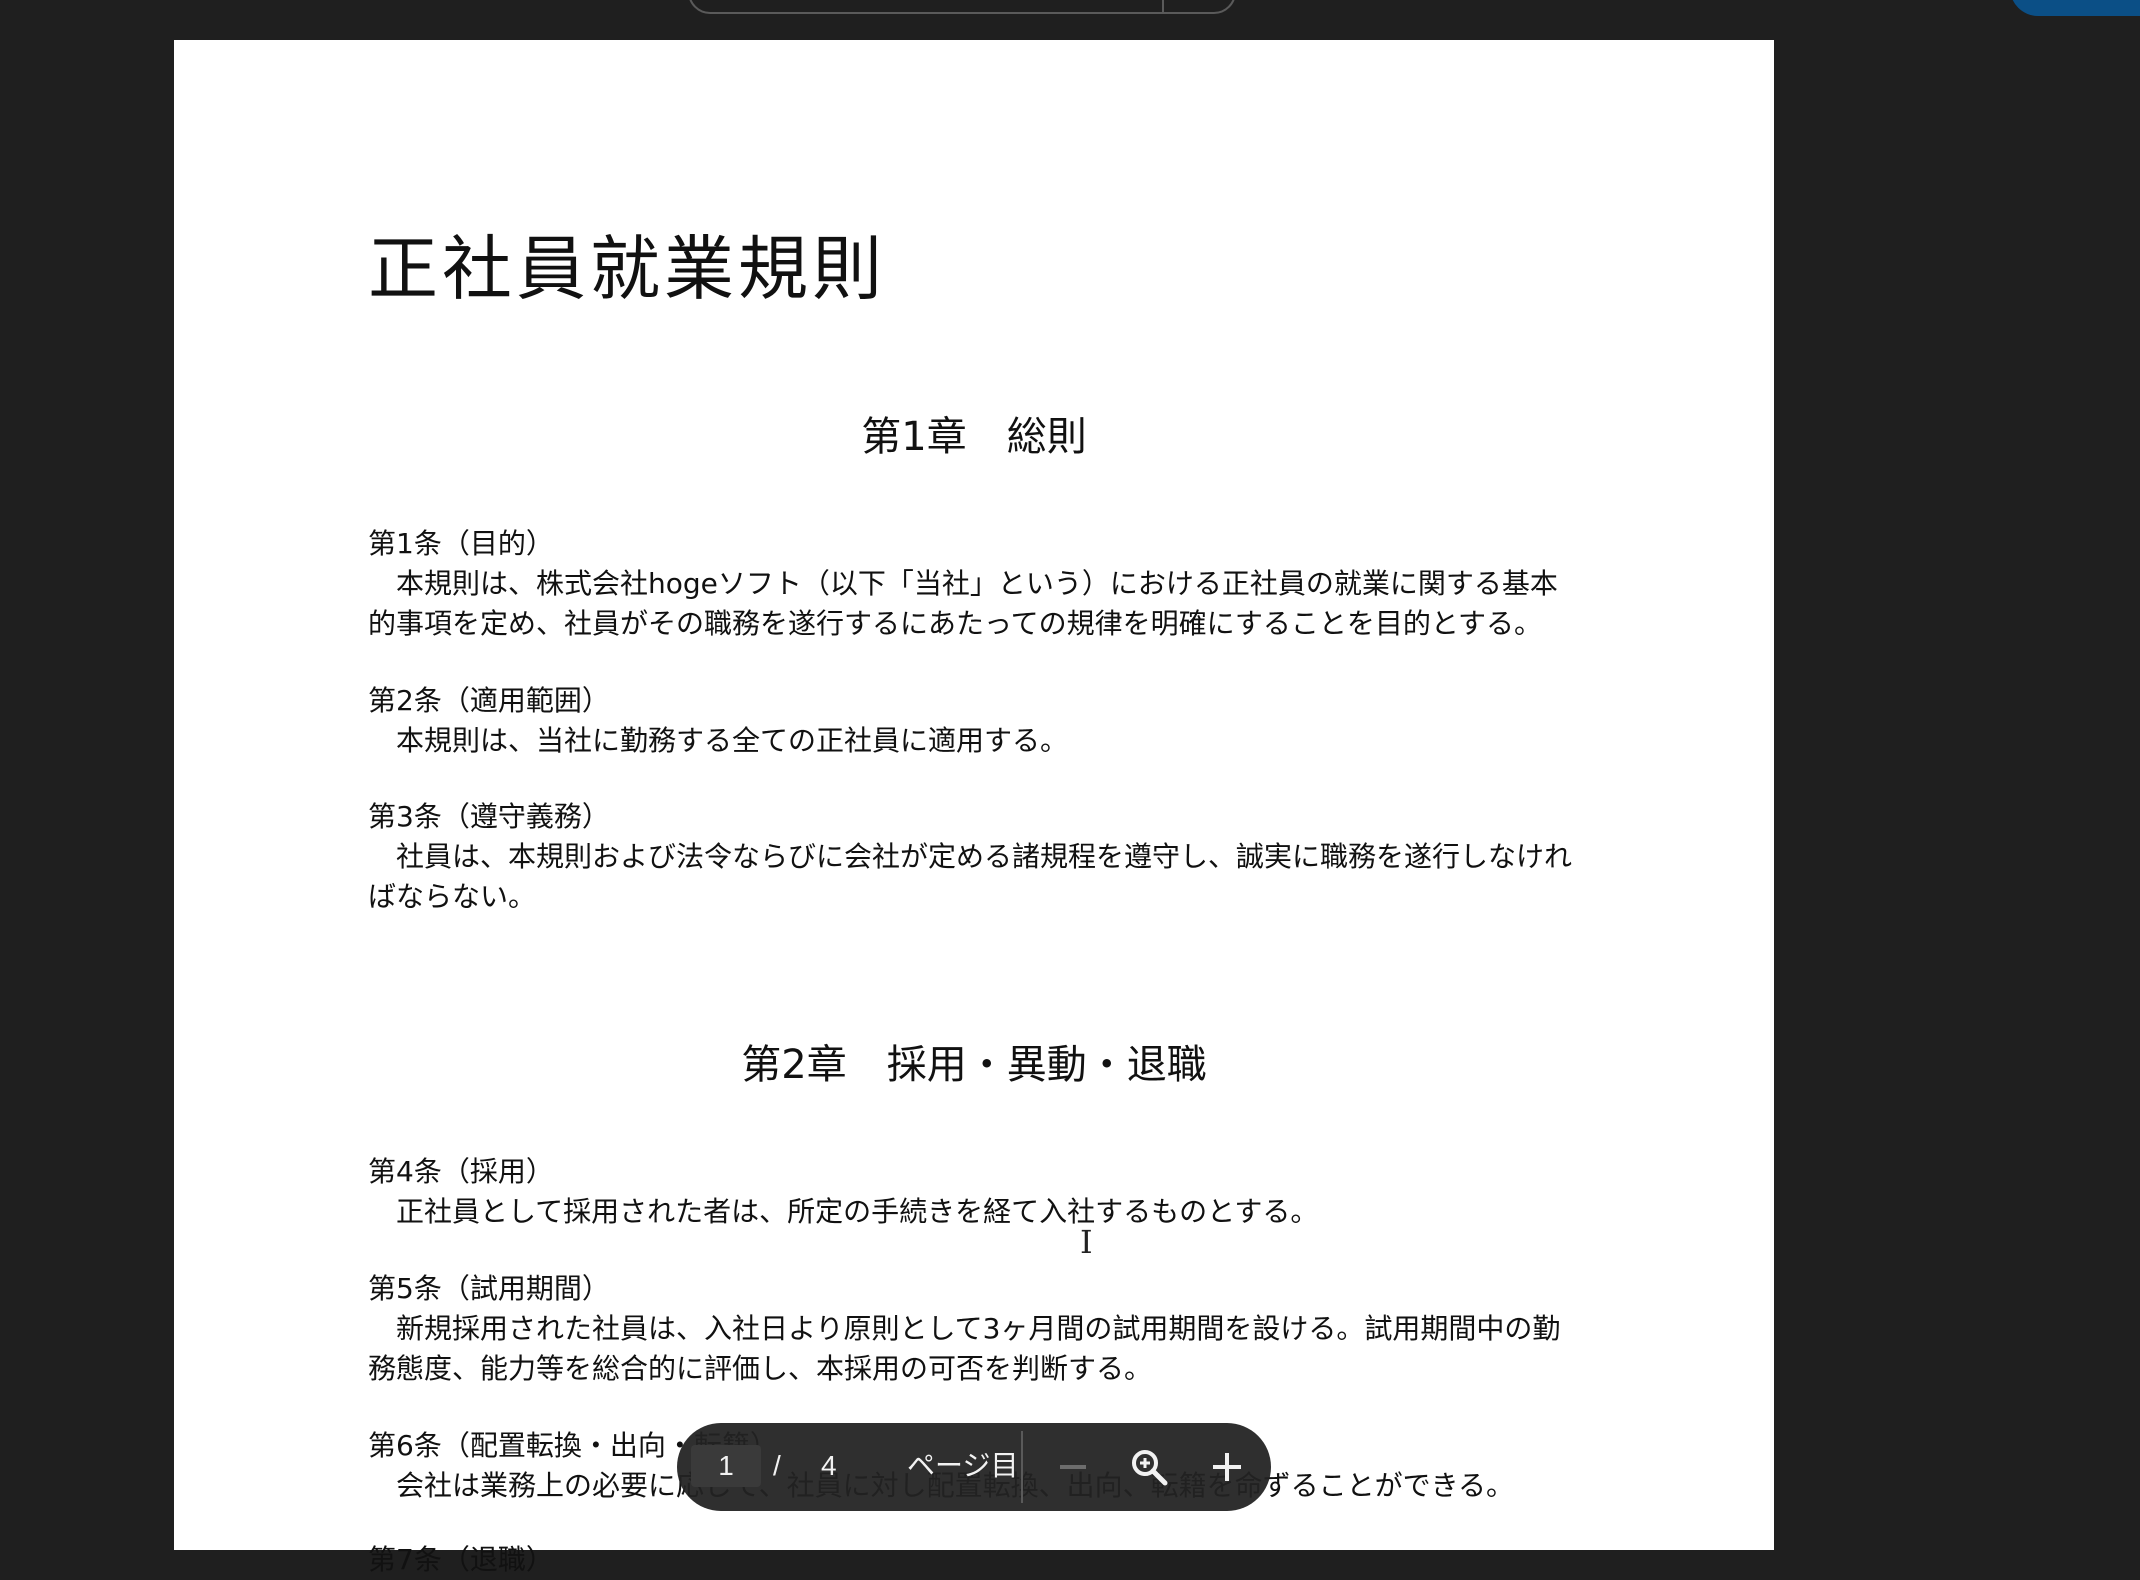 This screenshot has height=1580, width=2140. What do you see at coordinates (963, 1465) in the screenshot?
I see `page-unit-label: ページ目` at bounding box center [963, 1465].